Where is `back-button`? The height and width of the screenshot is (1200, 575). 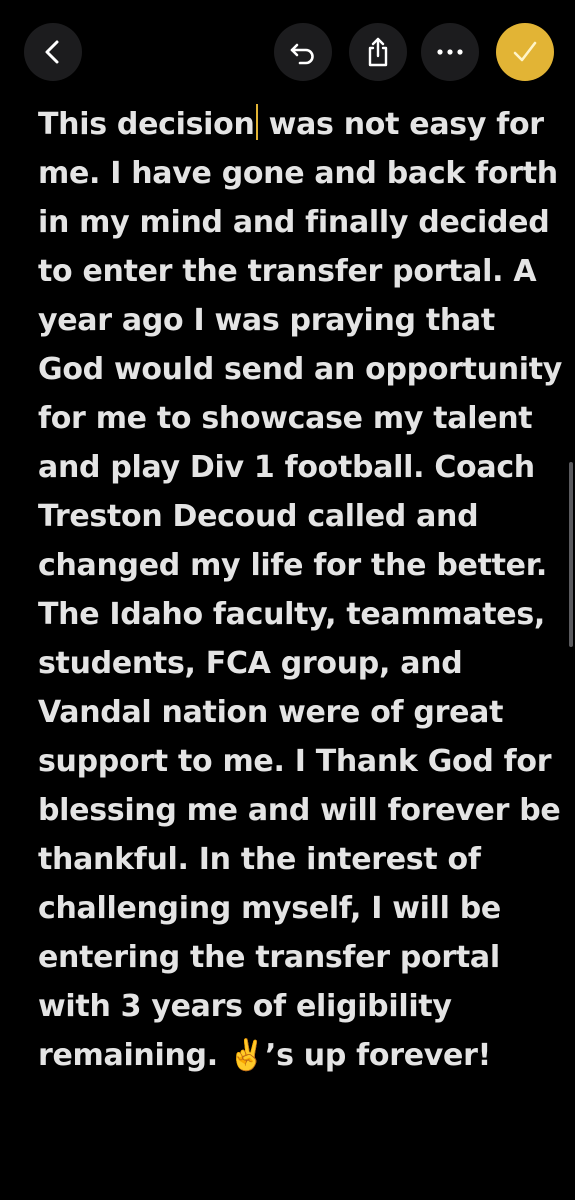
back-button is located at coordinates (53, 52).